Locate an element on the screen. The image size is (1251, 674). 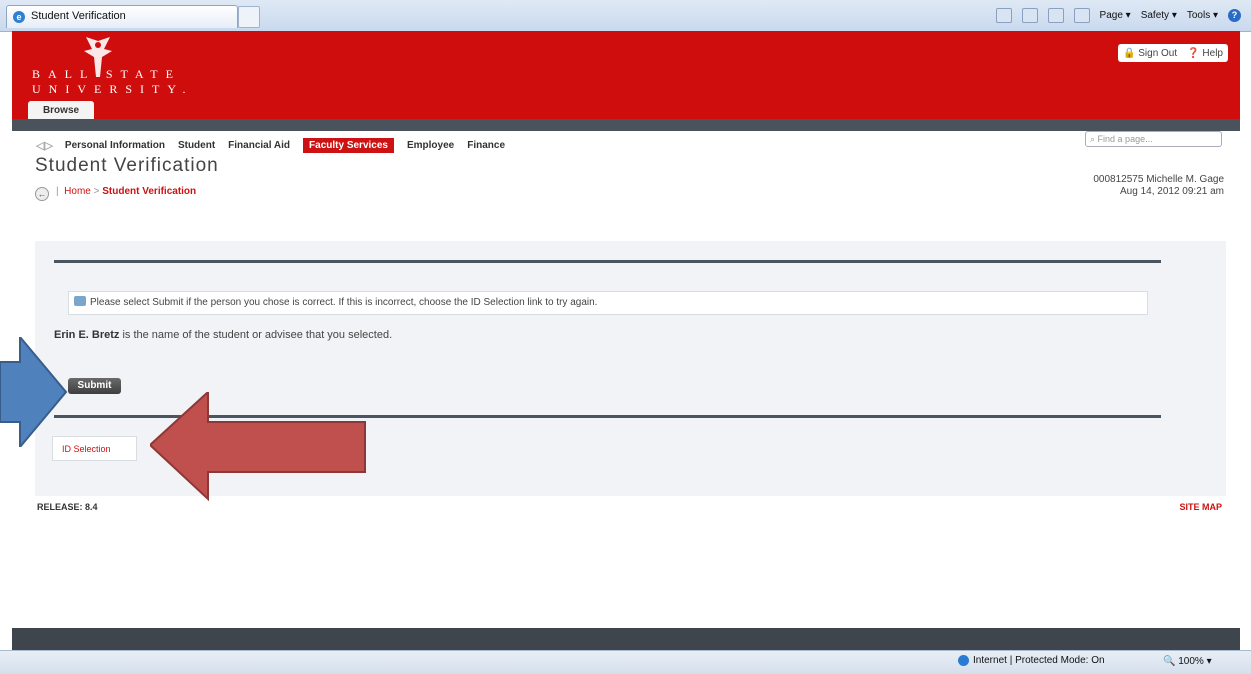
top-divider is located at coordinates (607, 261).